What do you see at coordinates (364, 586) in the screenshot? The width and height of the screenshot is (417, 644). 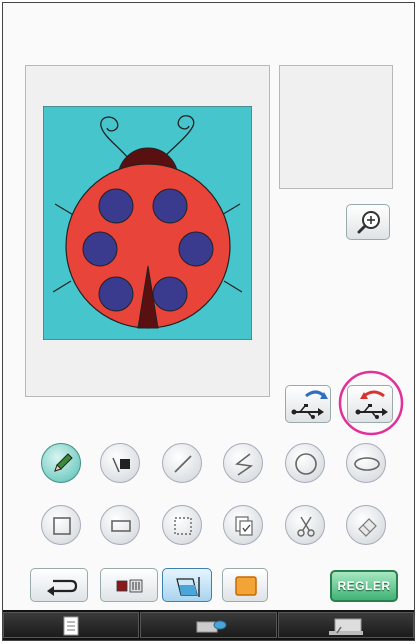 I see `regler-button: REGLER` at bounding box center [364, 586].